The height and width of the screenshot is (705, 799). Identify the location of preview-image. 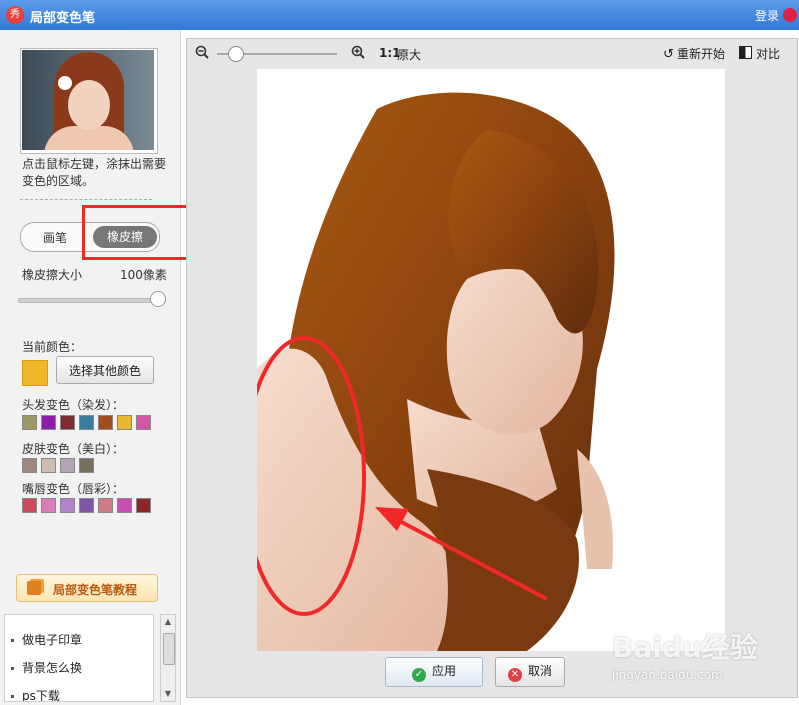
(88, 100).